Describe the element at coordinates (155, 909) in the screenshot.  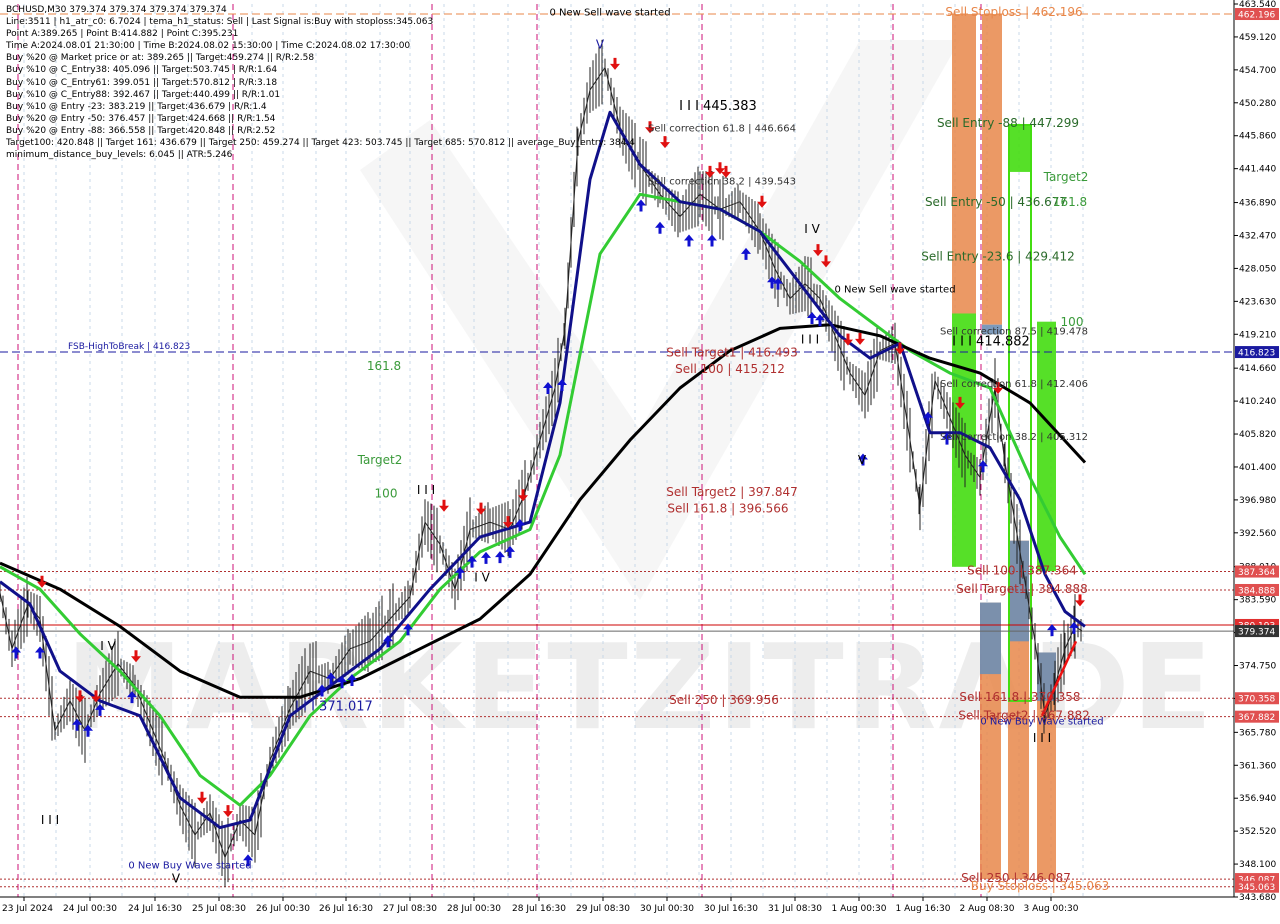
I see `x-tick-label: 24 Jul 16:30` at that location.